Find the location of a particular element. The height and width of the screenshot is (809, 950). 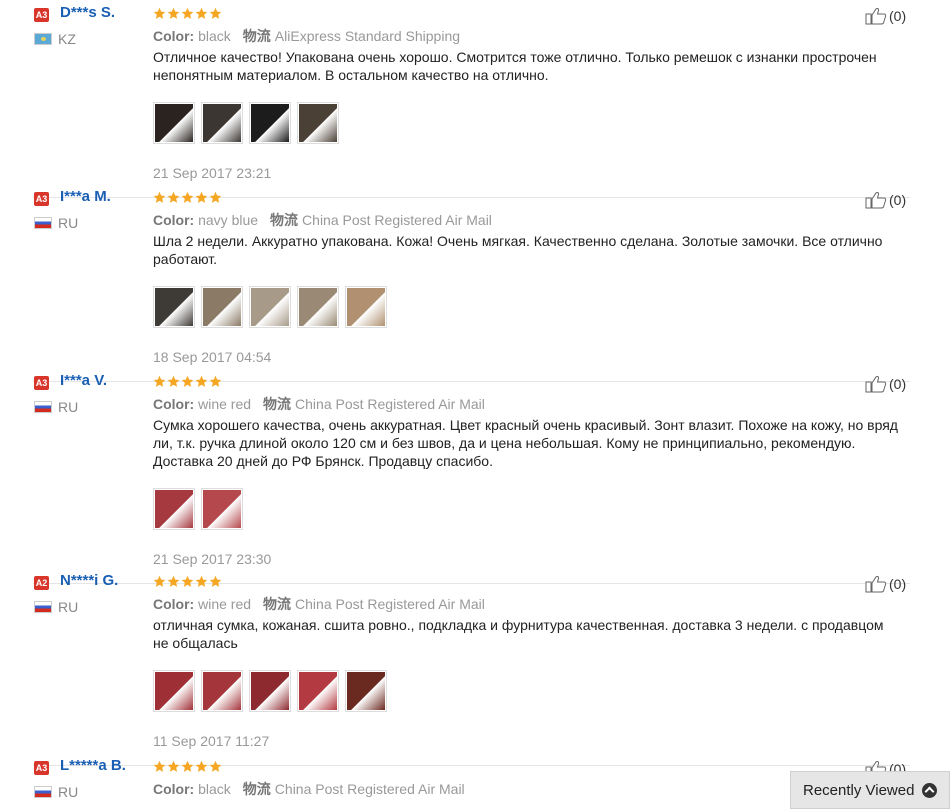

buyer-name: L*****a B. is located at coordinates (93, 765).